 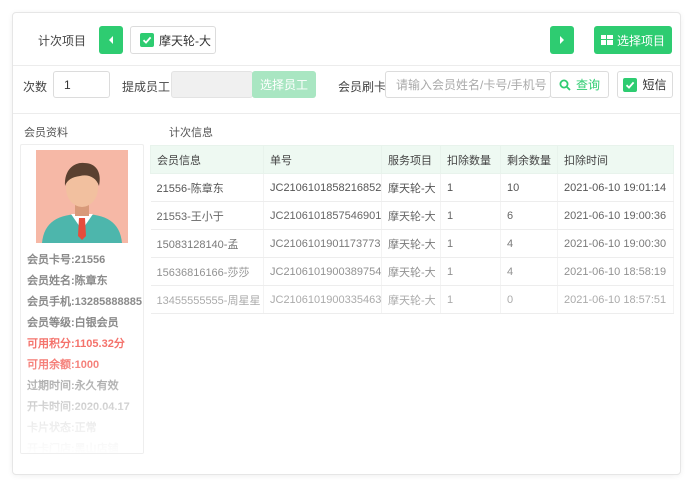 I want to click on chevron-left-icon, so click(x=111, y=40).